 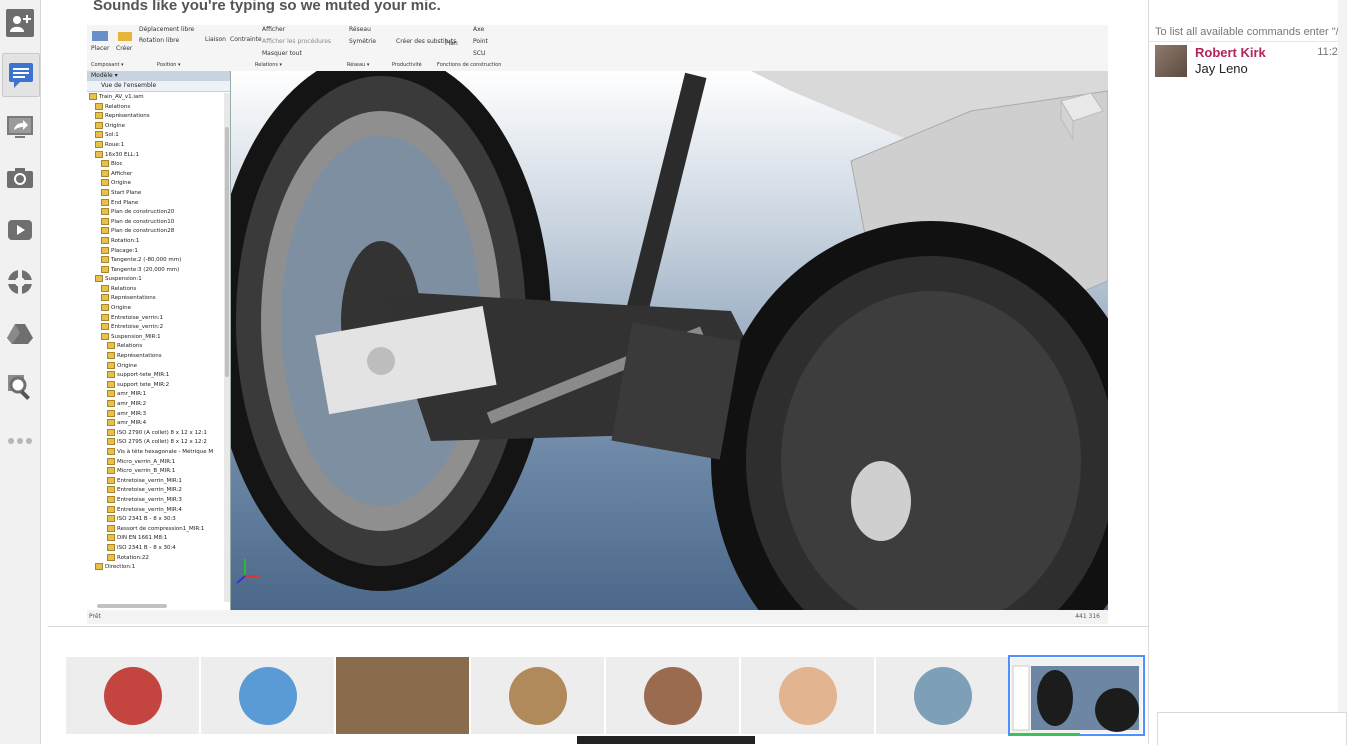 What do you see at coordinates (20, 282) in the screenshot?
I see `effects-button` at bounding box center [20, 282].